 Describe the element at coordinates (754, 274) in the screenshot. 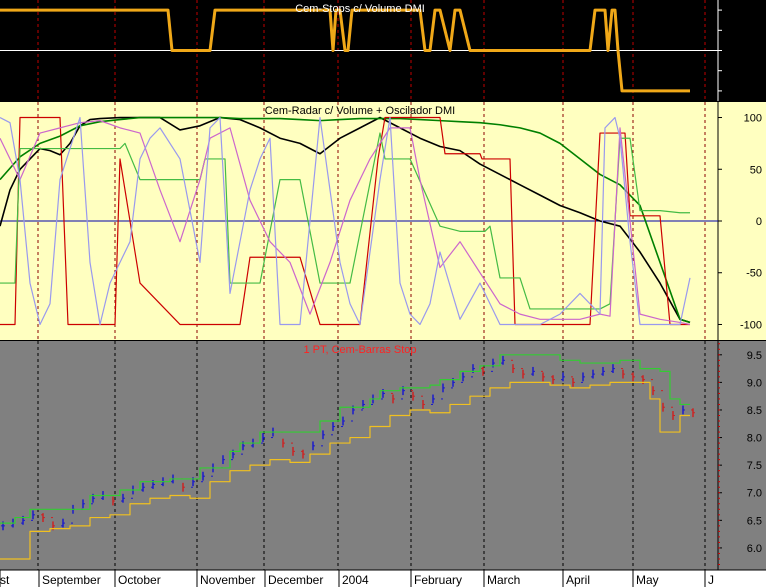

I see `y-tick-label: -50` at that location.